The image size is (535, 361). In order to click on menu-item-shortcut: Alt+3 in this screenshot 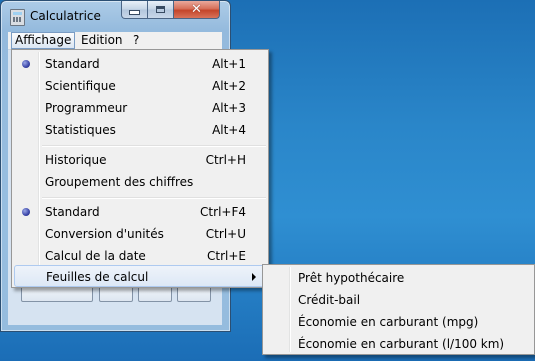, I will do `click(229, 108)`.